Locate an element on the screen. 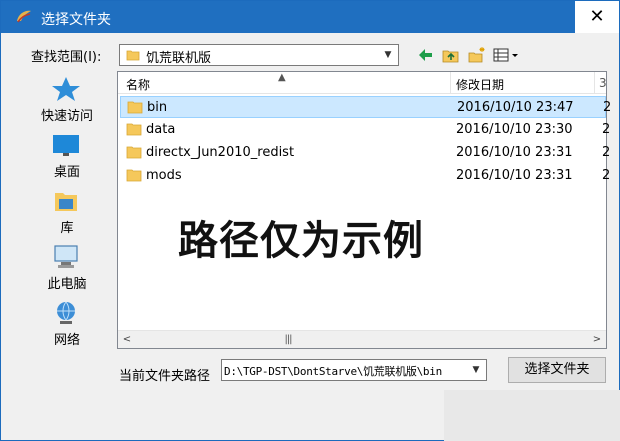  watermark-text: 路径仅为示例 is located at coordinates (301, 241).